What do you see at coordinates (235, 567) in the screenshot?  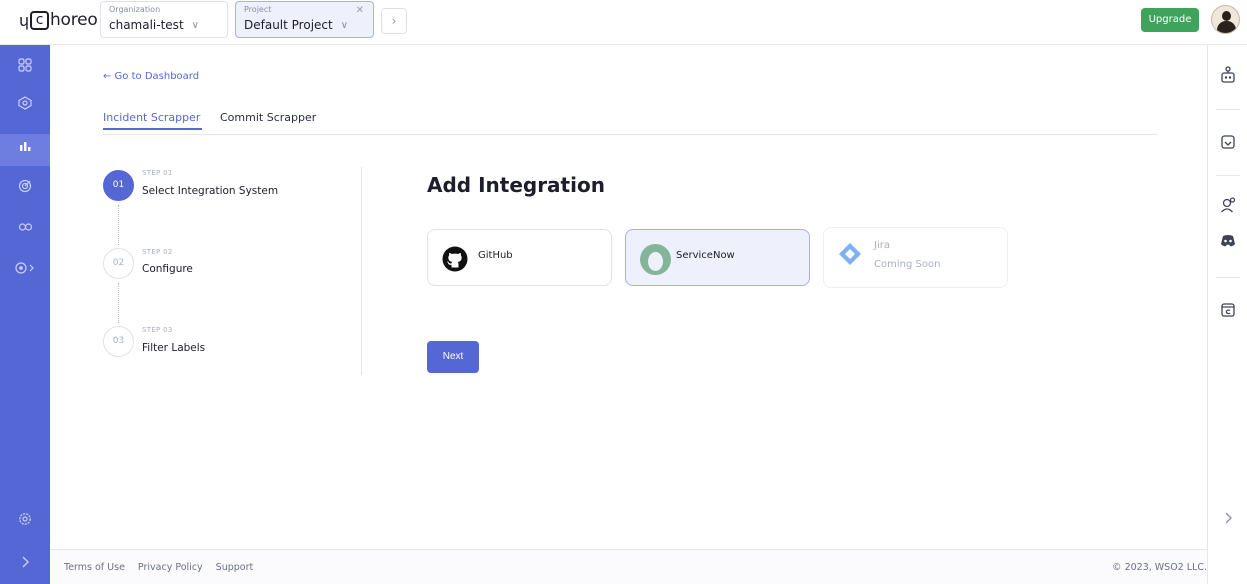 I see `support-link: Support` at bounding box center [235, 567].